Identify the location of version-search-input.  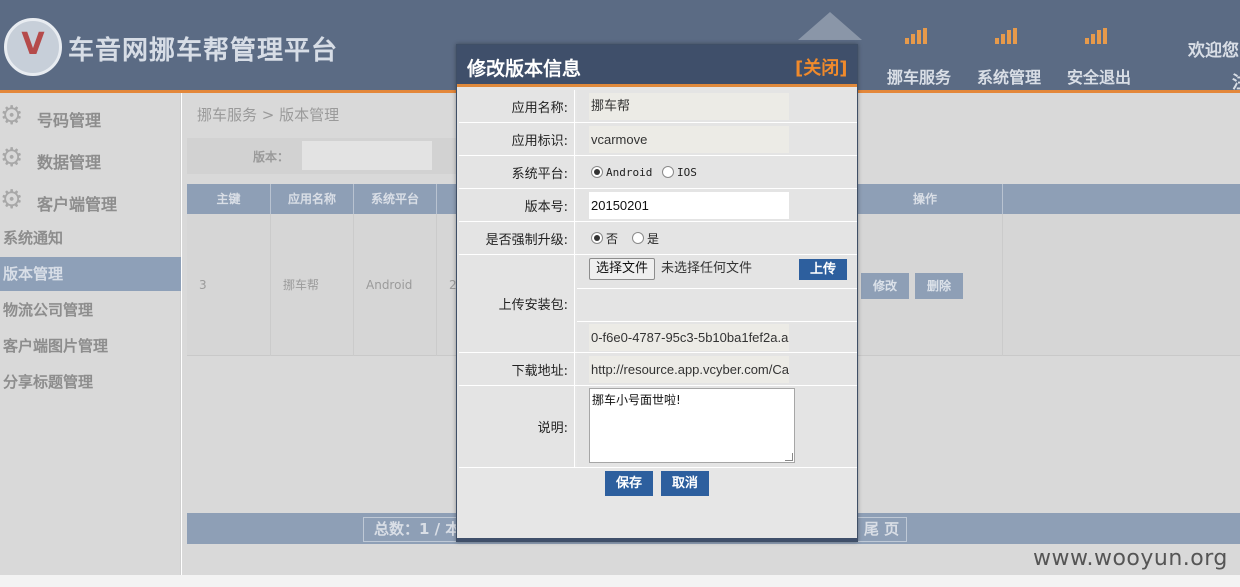
(367, 155).